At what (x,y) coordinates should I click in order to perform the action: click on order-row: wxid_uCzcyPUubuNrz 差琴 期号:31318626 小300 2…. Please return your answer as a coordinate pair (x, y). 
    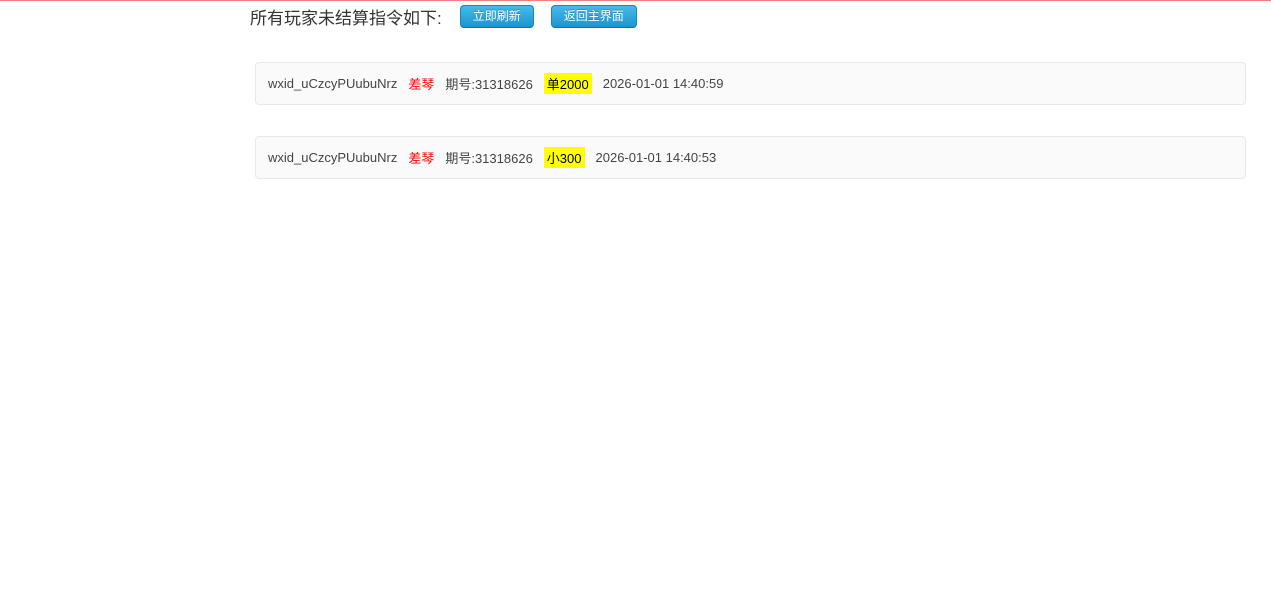
    Looking at the image, I should click on (750, 157).